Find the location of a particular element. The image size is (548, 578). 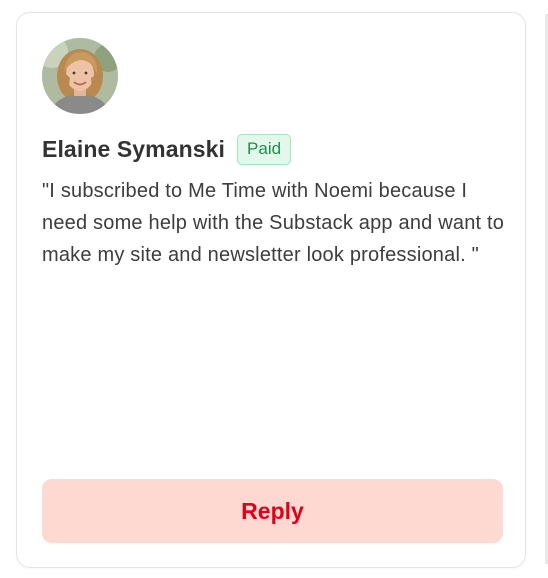

author-row: Elaine Symanski Paid is located at coordinates (167, 149).